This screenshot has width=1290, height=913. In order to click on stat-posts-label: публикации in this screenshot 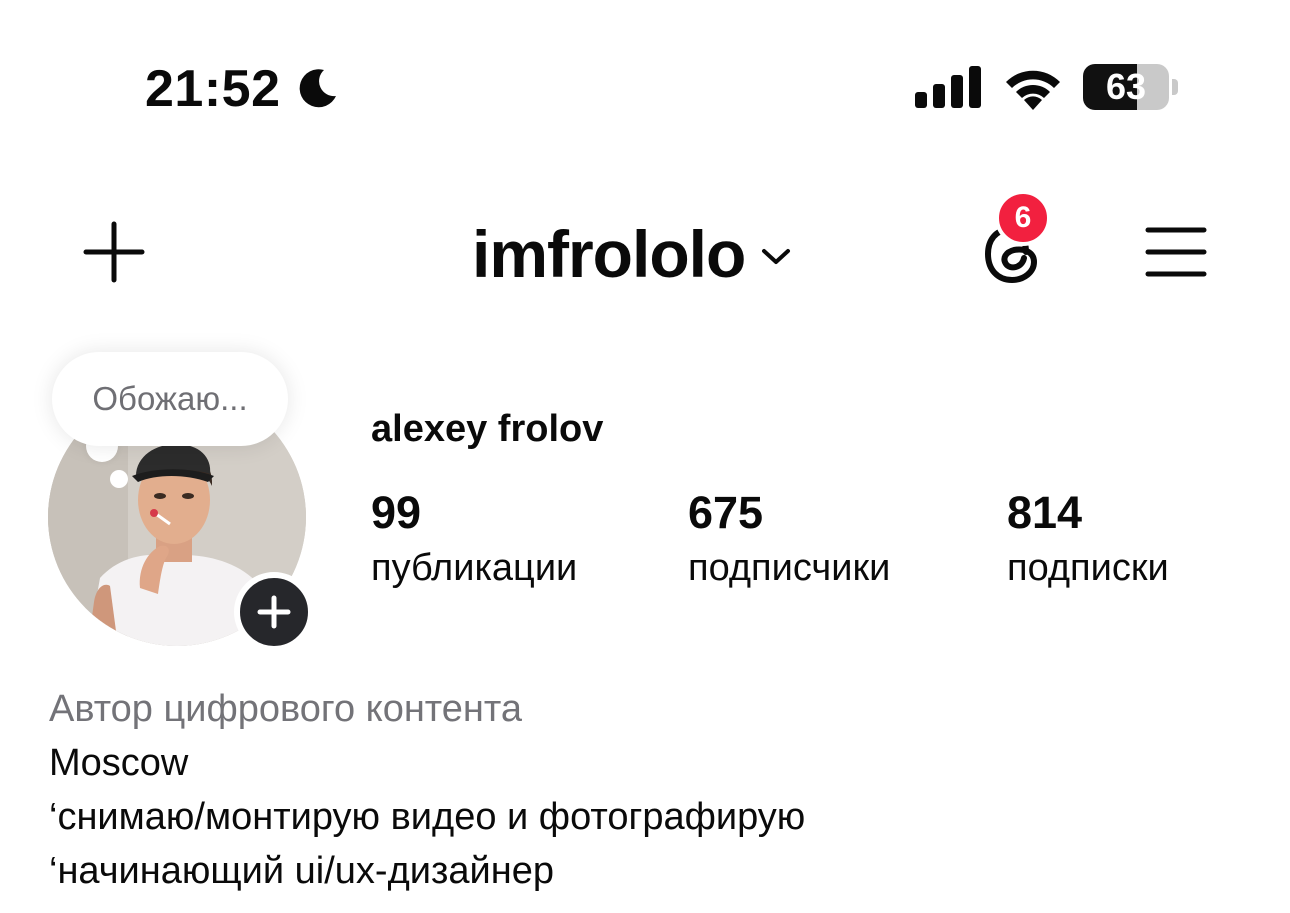, I will do `click(474, 568)`.